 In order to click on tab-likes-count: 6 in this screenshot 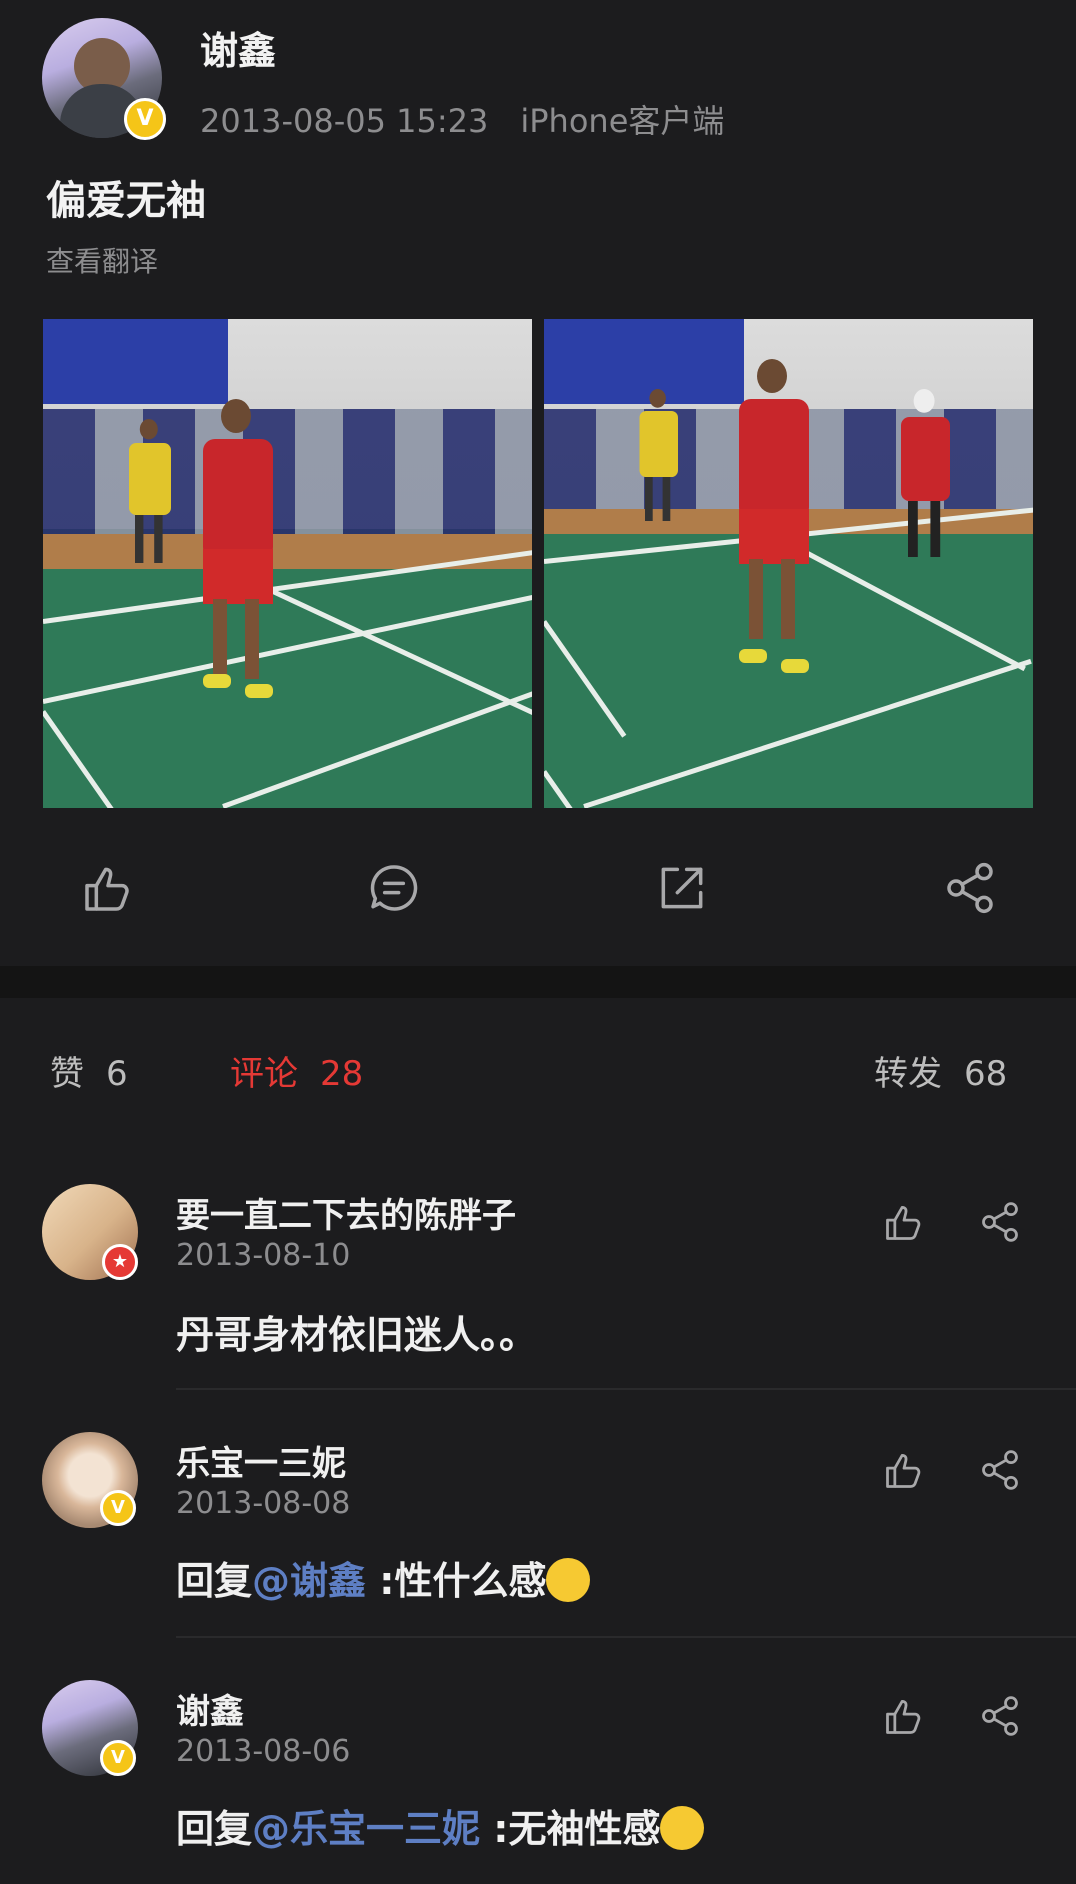, I will do `click(117, 1074)`.